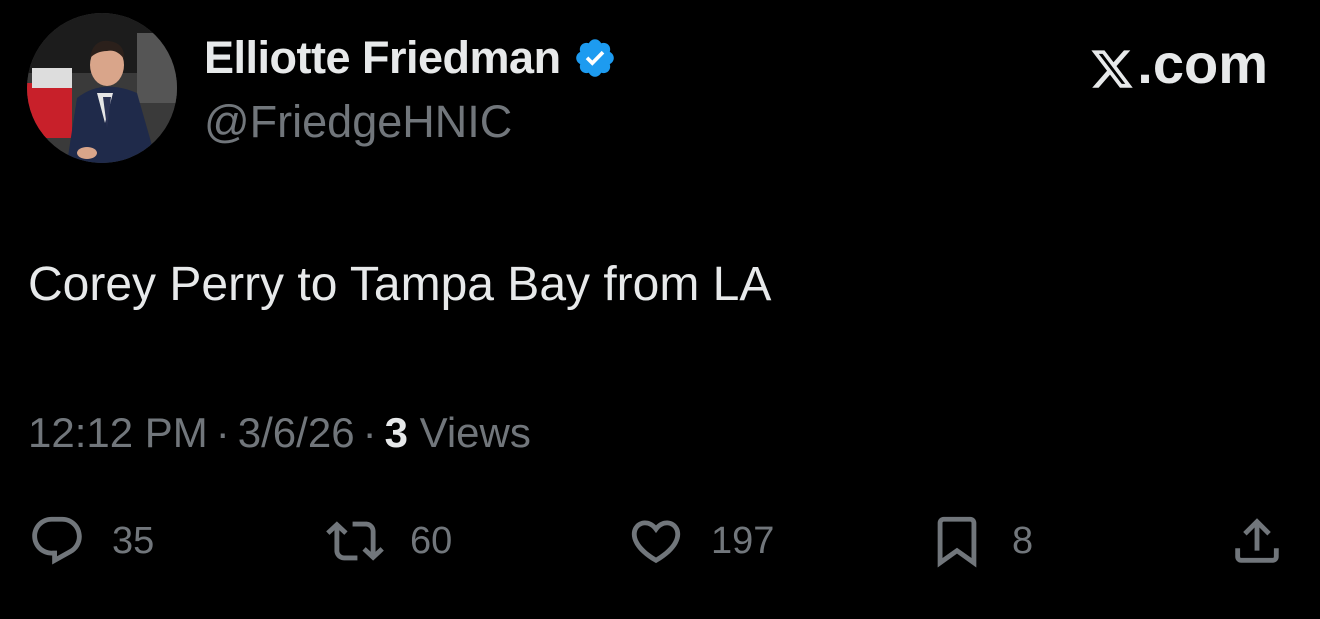  Describe the element at coordinates (475, 432) in the screenshot. I see `views-label: Views` at that location.